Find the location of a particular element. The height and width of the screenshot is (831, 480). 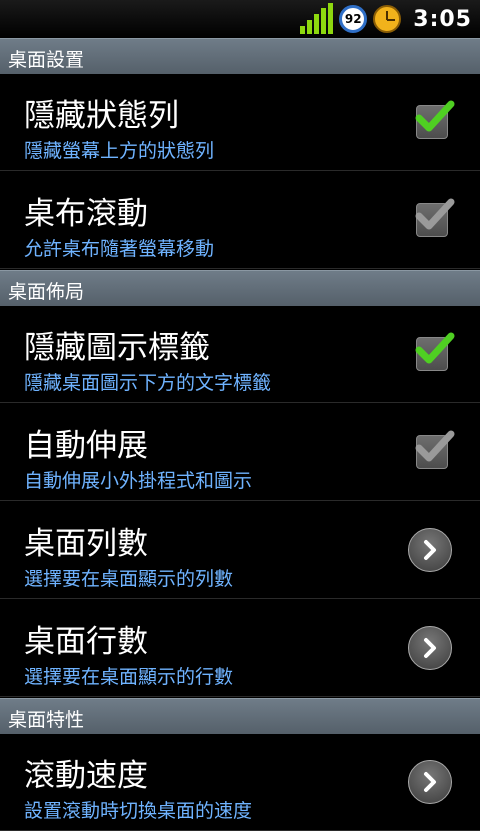

setting-hide-status-bar: 隱藏狀態列 隱藏螢幕上方的狀態列 is located at coordinates (240, 122).